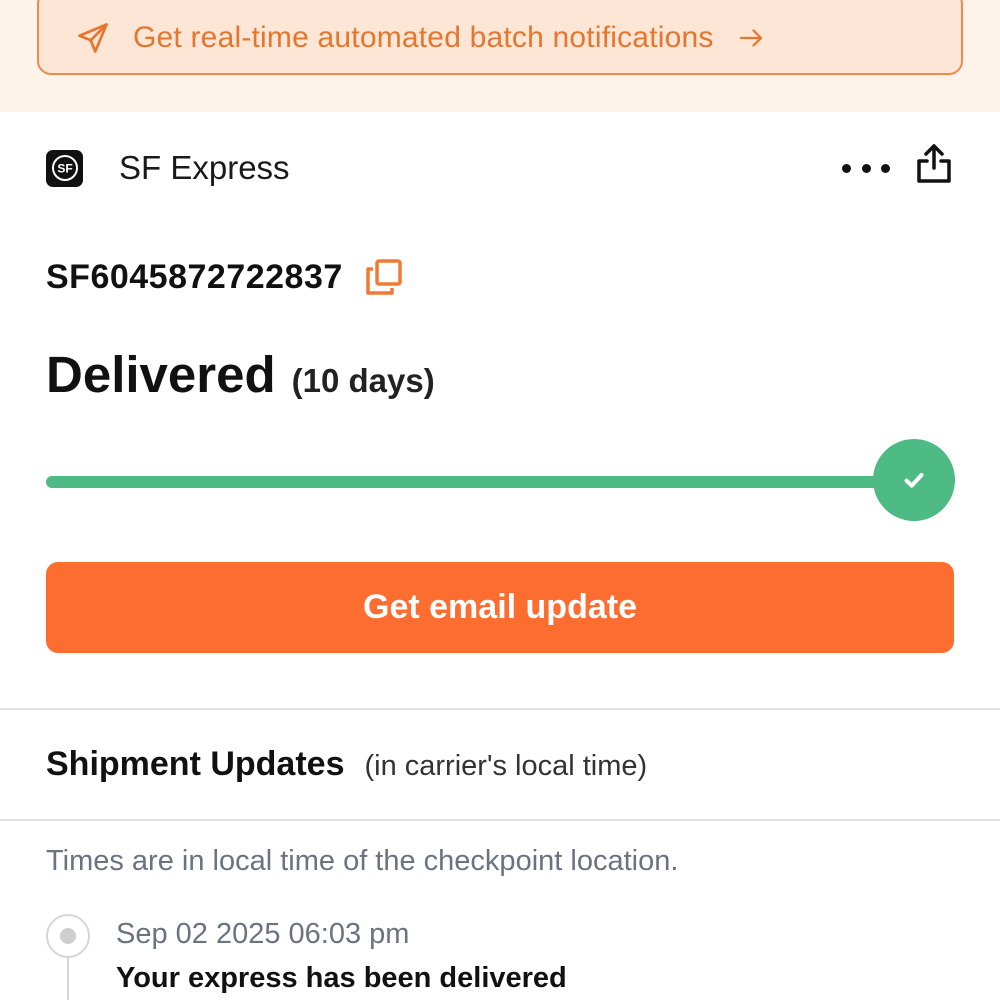 The image size is (1000, 1000). I want to click on progress-fill, so click(476, 482).